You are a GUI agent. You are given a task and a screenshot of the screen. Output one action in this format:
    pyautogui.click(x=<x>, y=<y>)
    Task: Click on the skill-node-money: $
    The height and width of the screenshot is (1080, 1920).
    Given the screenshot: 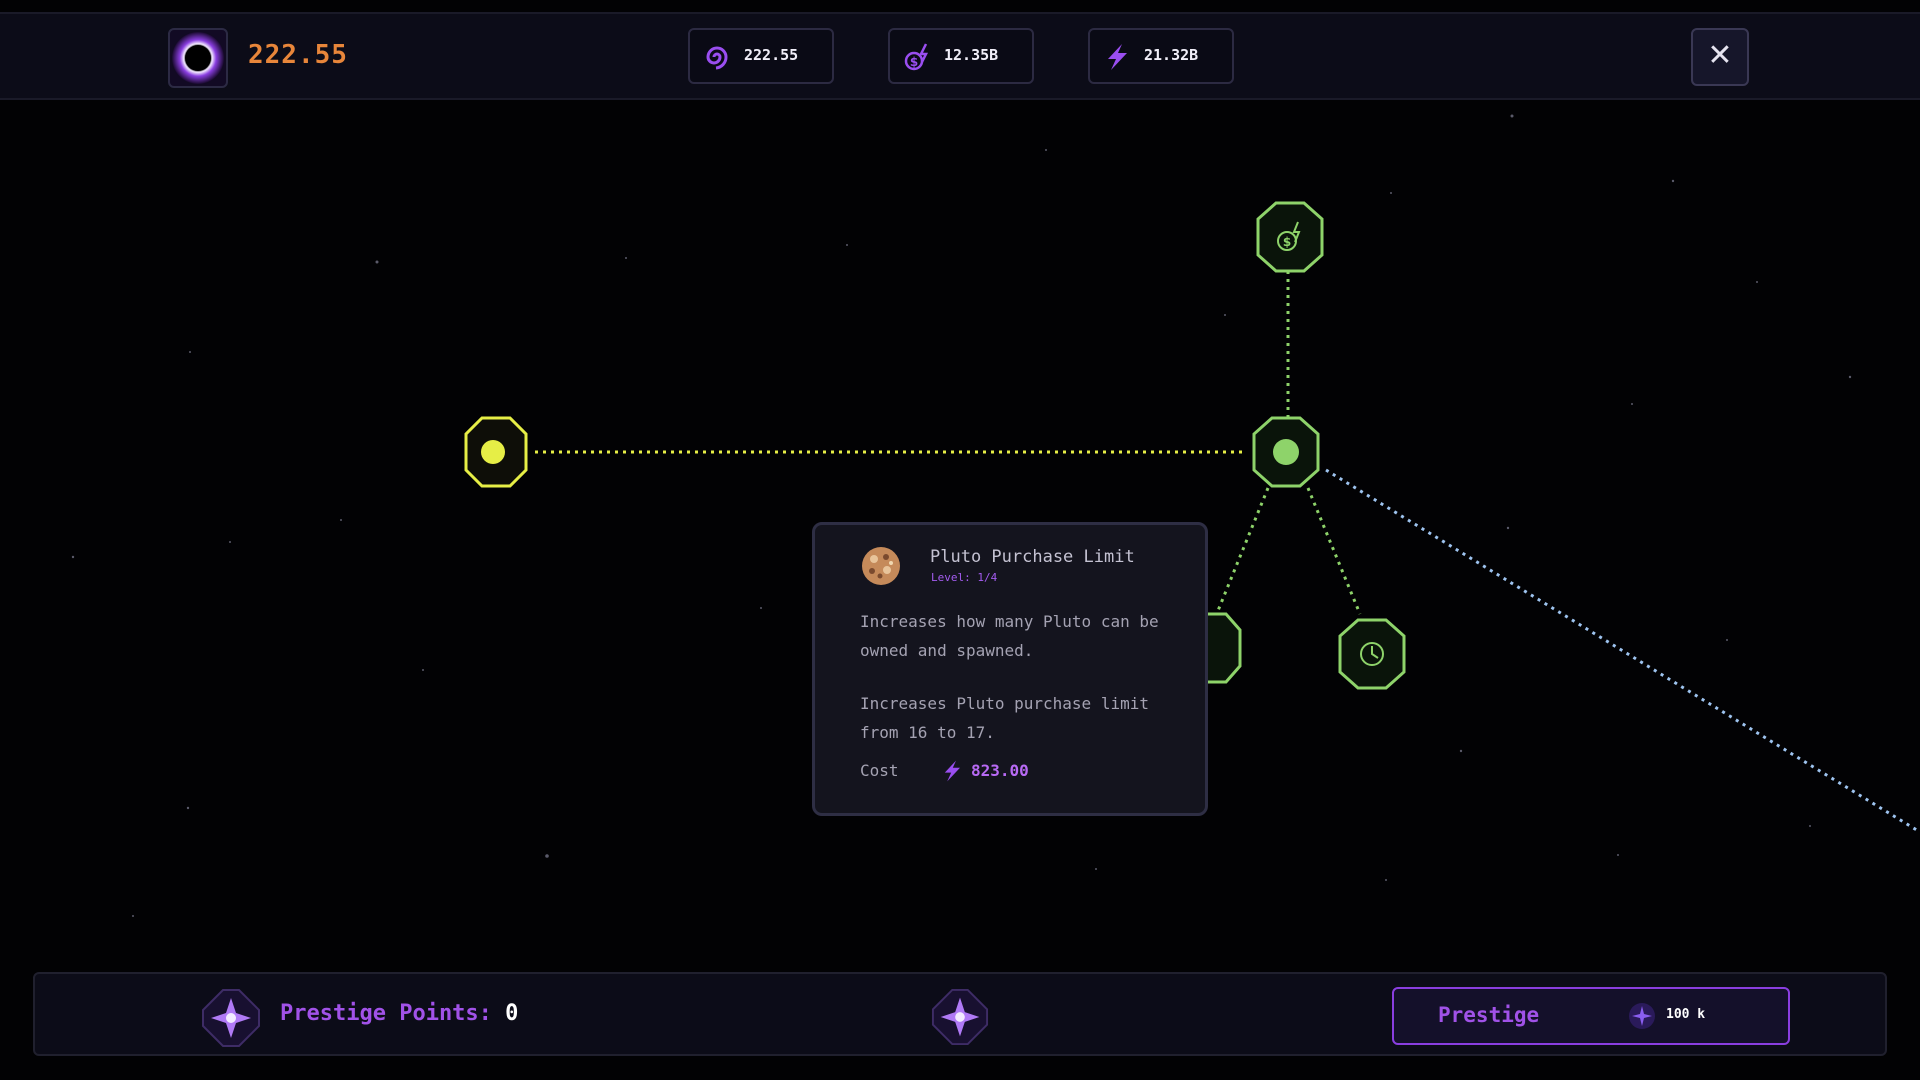 What is the action you would take?
    pyautogui.click(x=1290, y=237)
    